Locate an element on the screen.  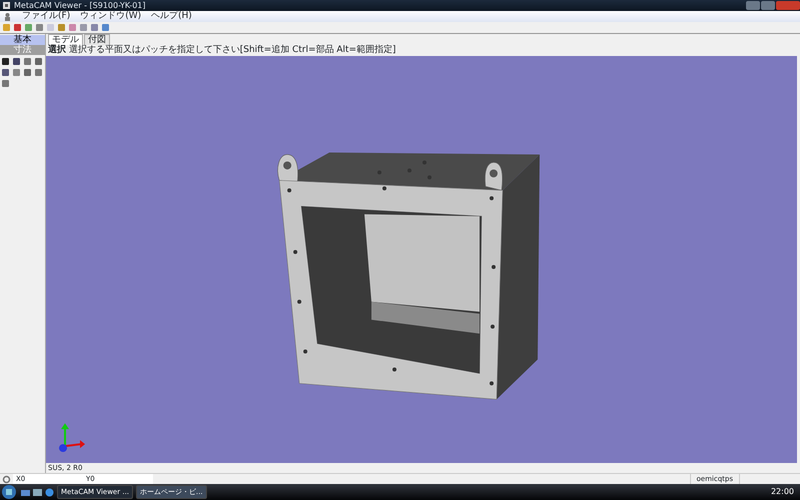
clock-text: 22:00 is located at coordinates (782, 492).